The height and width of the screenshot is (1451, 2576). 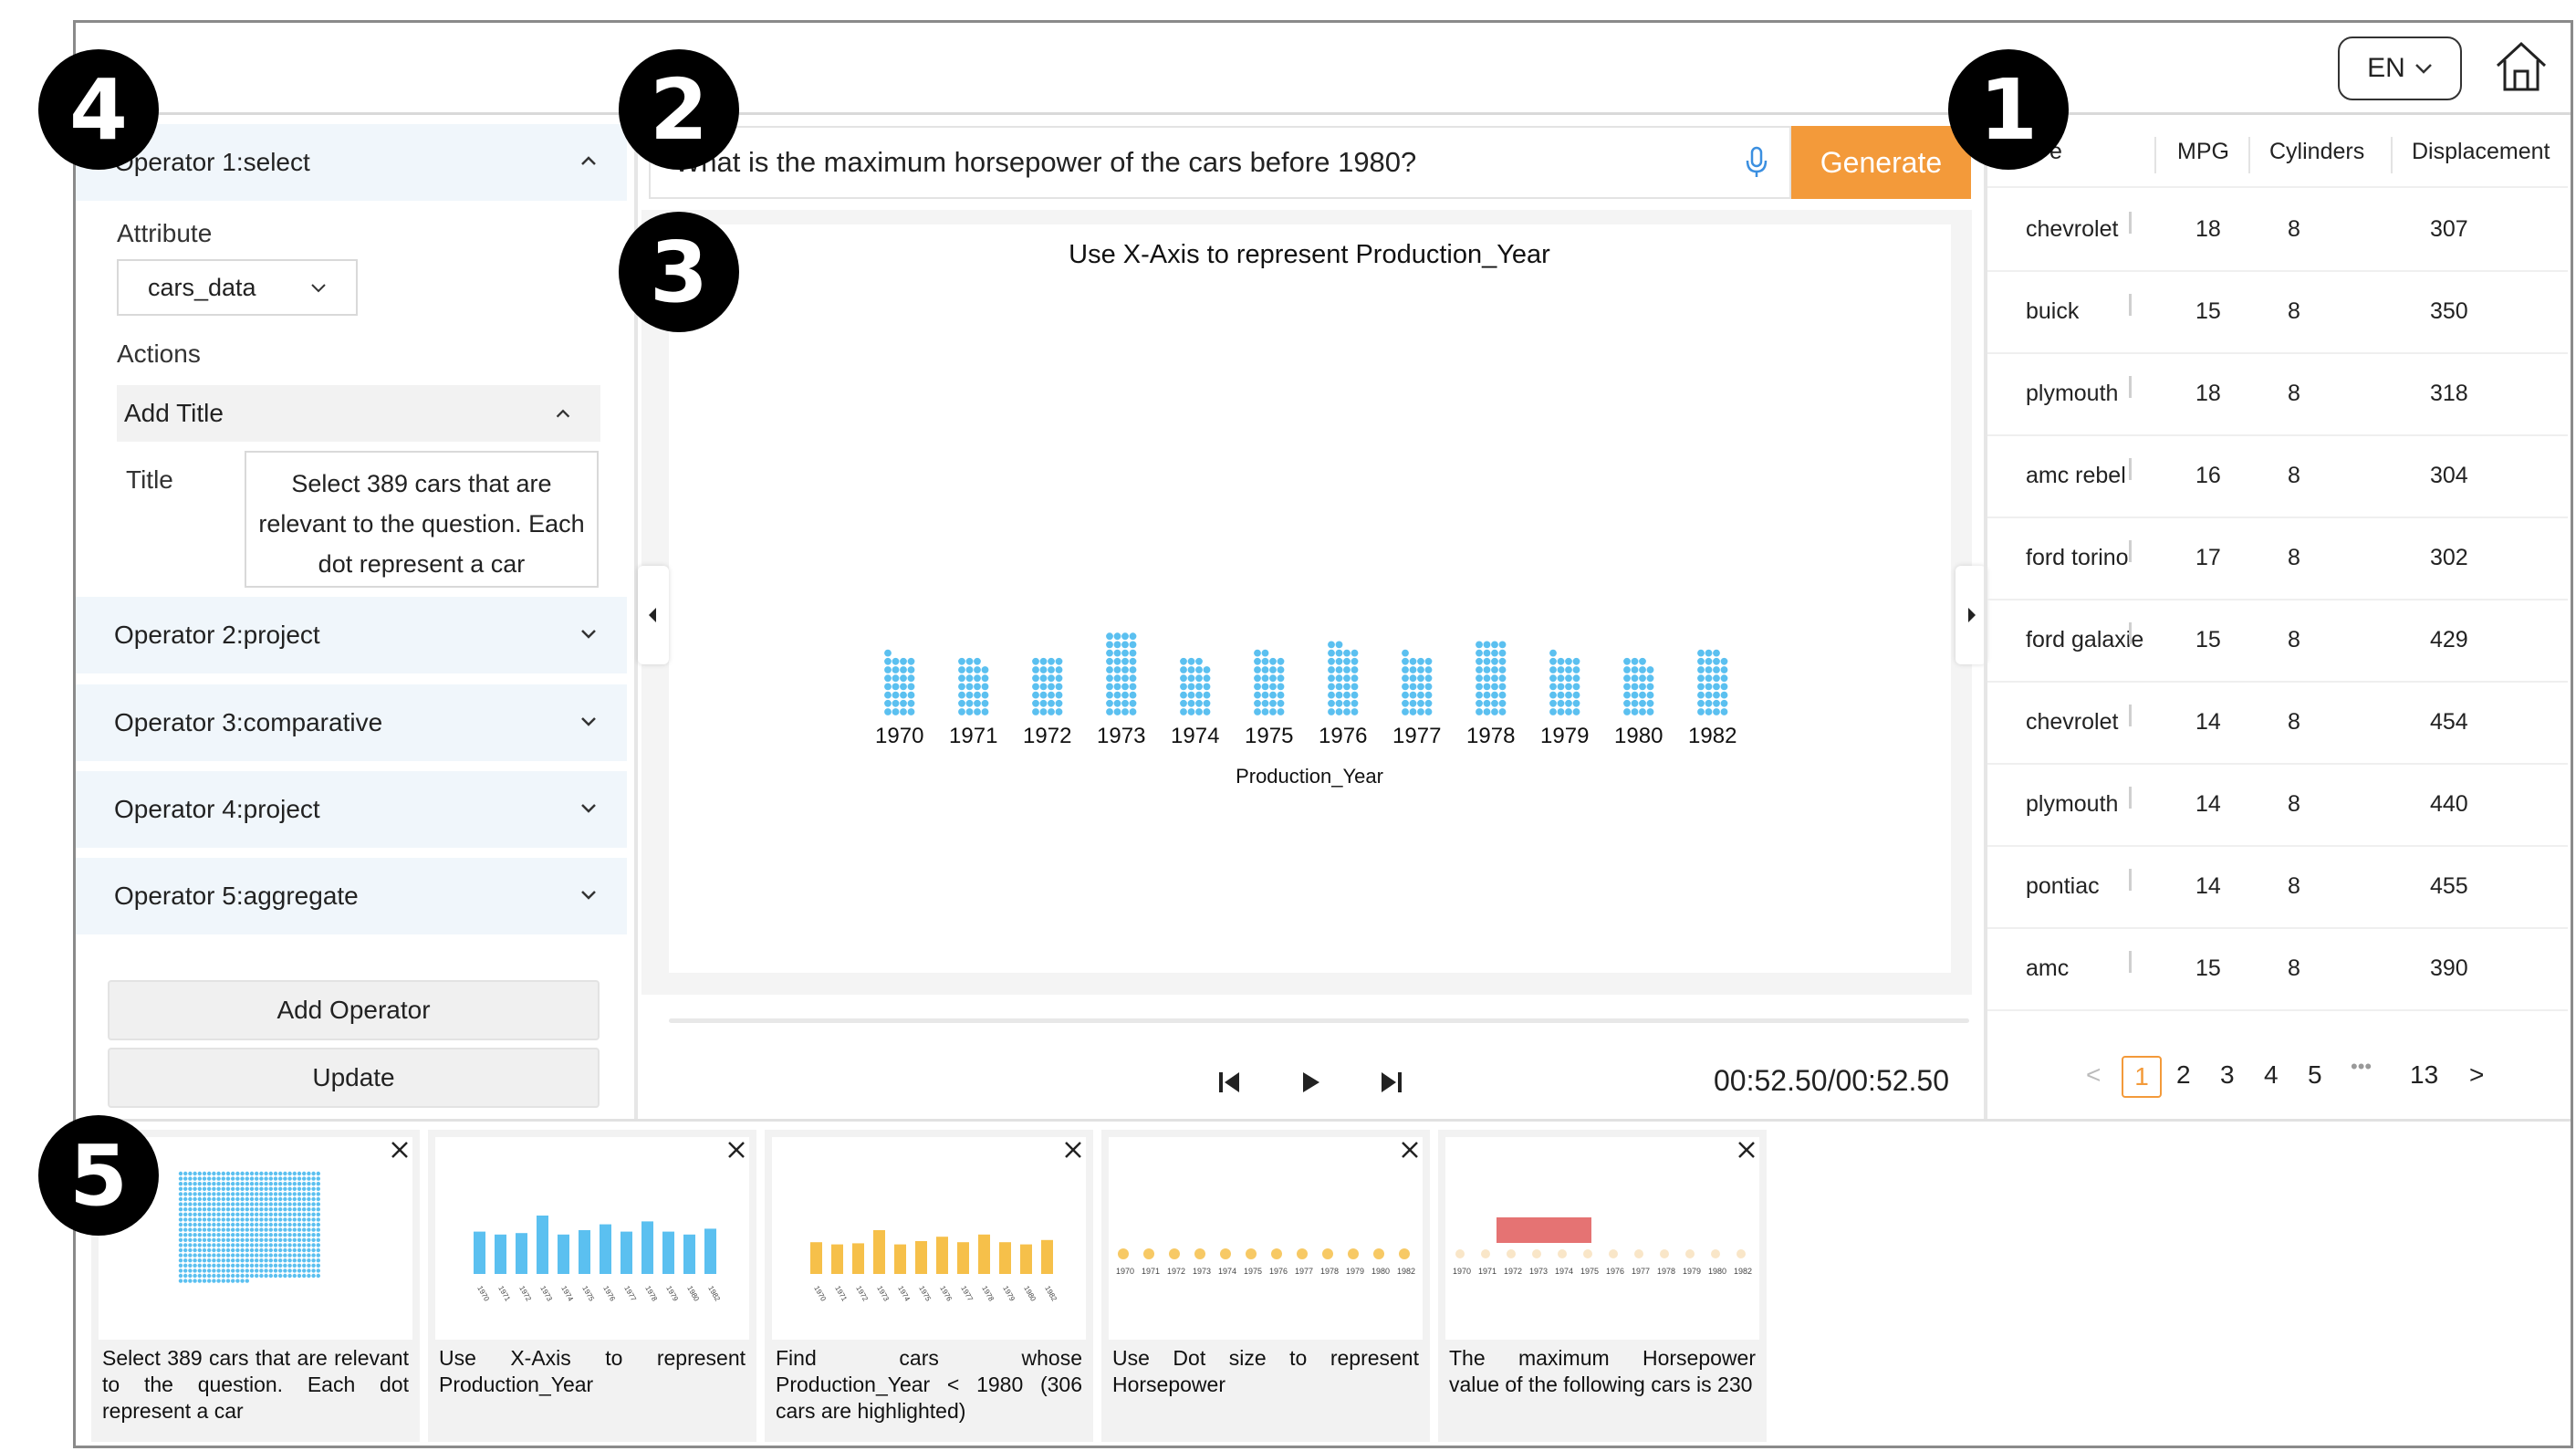 I want to click on page-4: 4, so click(x=2271, y=1075).